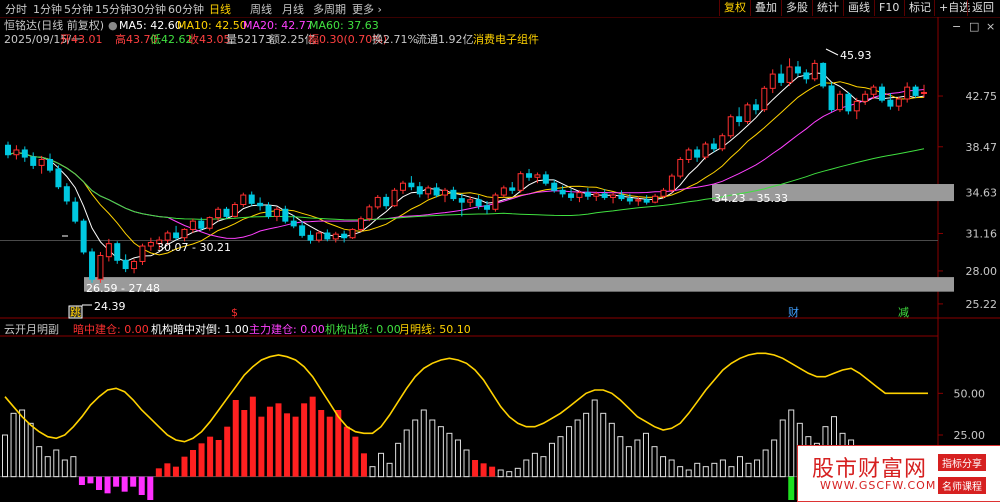 This screenshot has width=1000, height=502. Describe the element at coordinates (796, 8) in the screenshot. I see `toolbar-button: 多股` at that location.